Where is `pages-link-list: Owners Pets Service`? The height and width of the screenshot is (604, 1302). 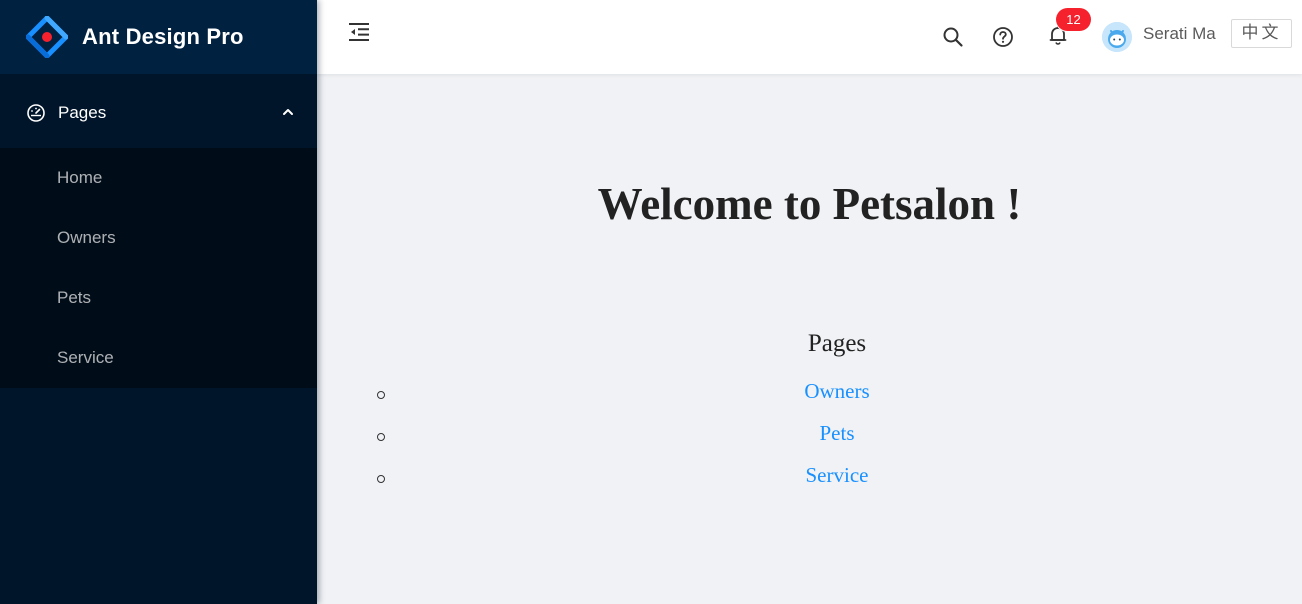 pages-link-list: Owners Pets Service is located at coordinates (837, 442).